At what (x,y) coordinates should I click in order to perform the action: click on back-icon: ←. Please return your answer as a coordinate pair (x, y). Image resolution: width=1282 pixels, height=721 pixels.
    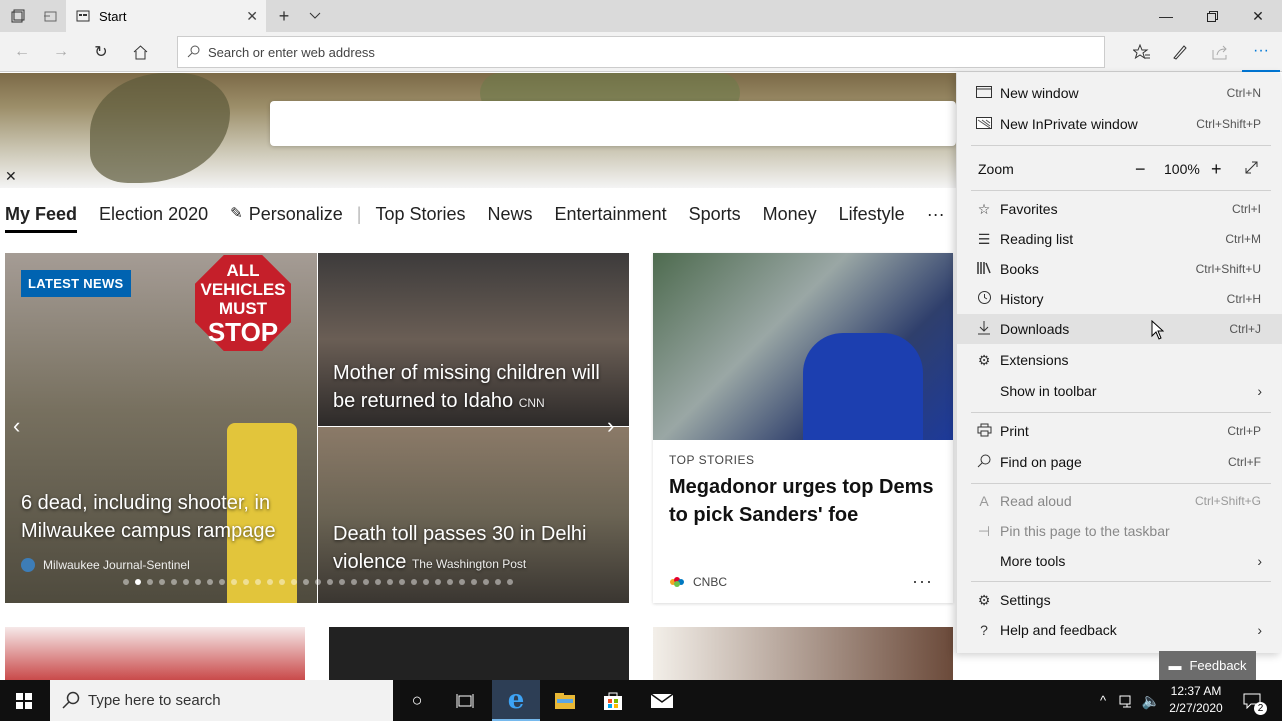
    Looking at the image, I should click on (22, 52).